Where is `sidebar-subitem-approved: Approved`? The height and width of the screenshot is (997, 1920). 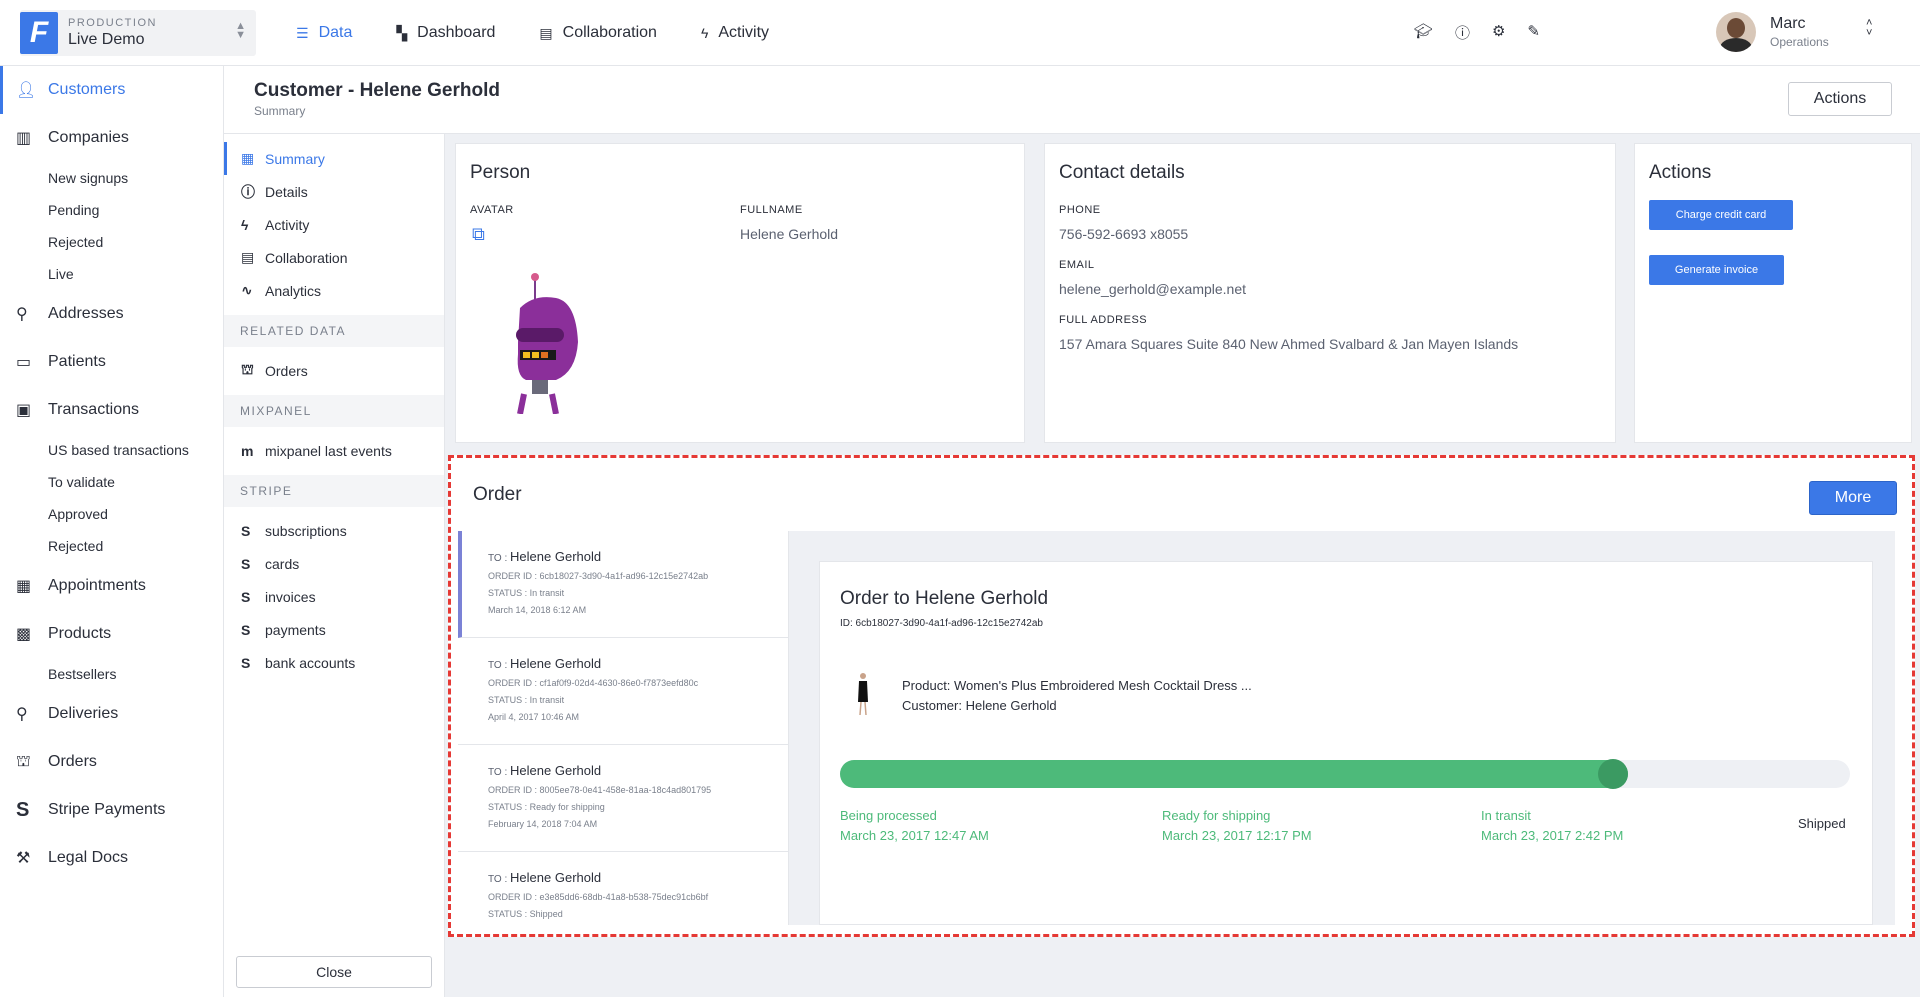
sidebar-subitem-approved: Approved is located at coordinates (111, 514).